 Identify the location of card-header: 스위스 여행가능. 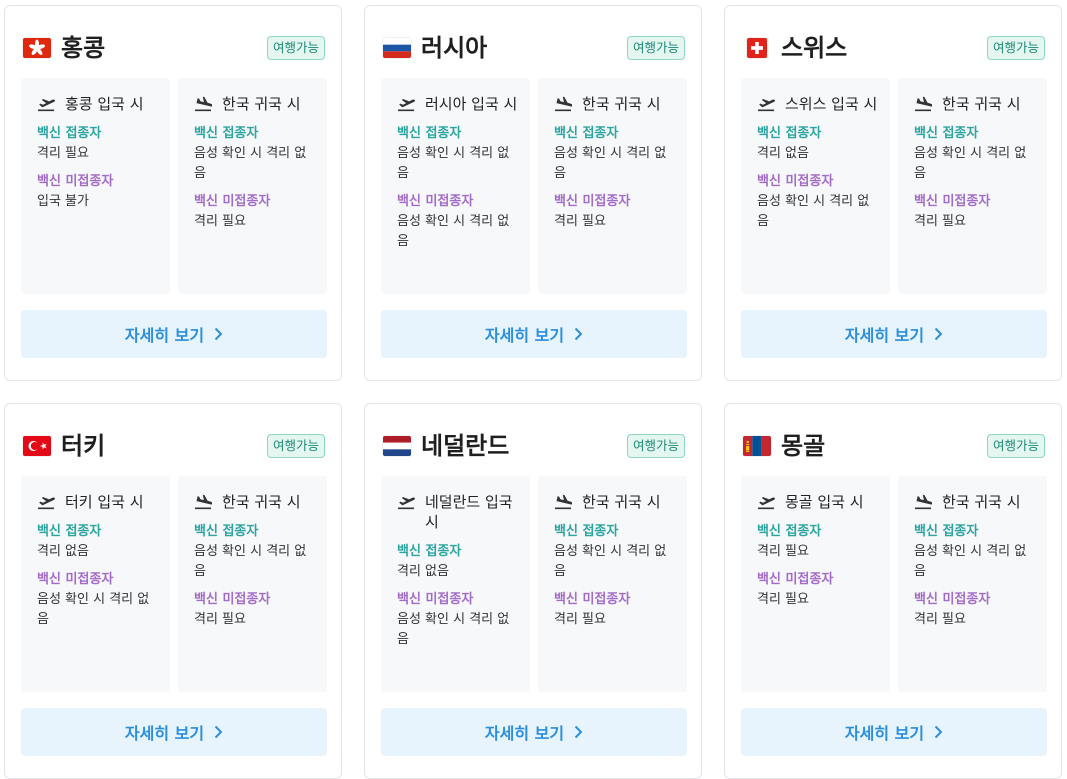
(893, 48).